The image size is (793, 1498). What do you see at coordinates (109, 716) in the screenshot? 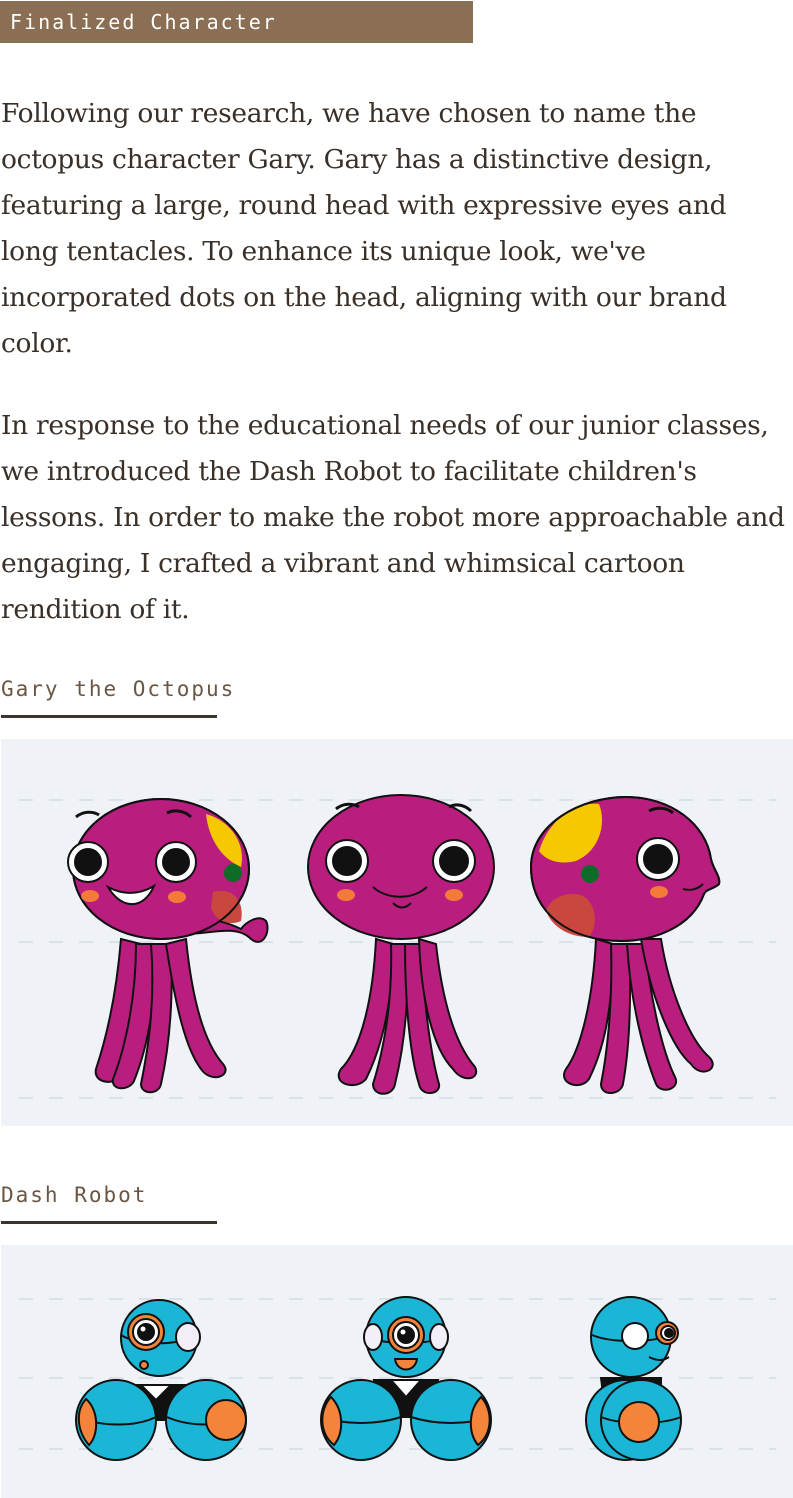
I see `gary-heading-underline` at bounding box center [109, 716].